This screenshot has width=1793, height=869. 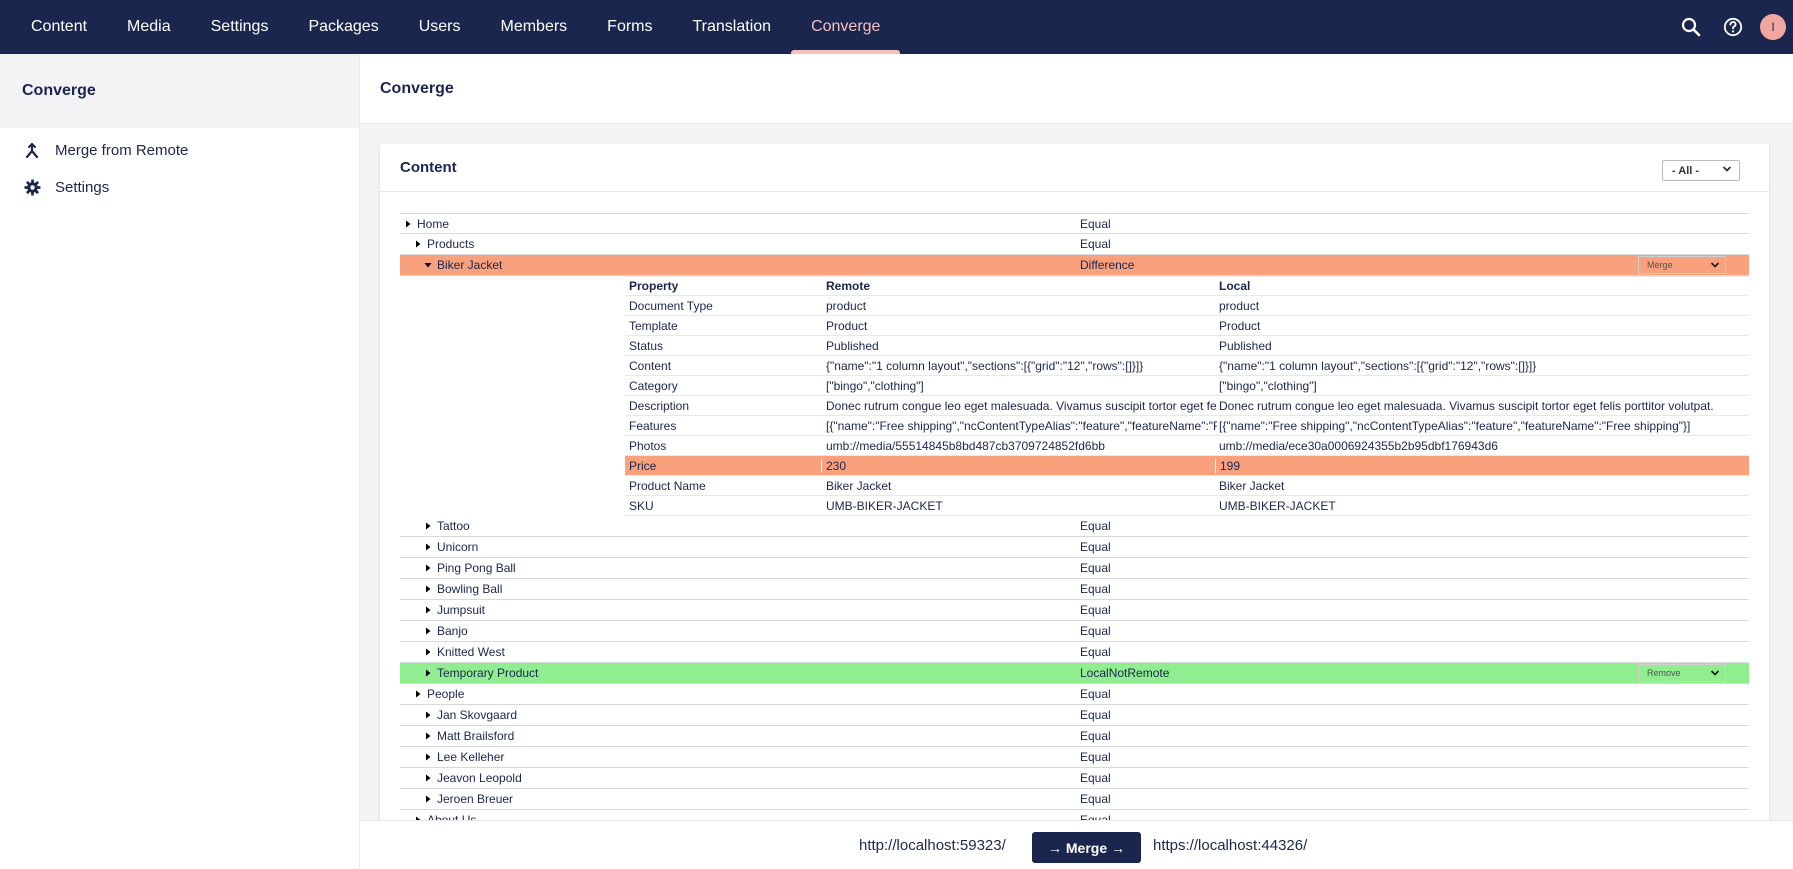 I want to click on tree-row: Banjo Equal, so click(x=1074, y=631).